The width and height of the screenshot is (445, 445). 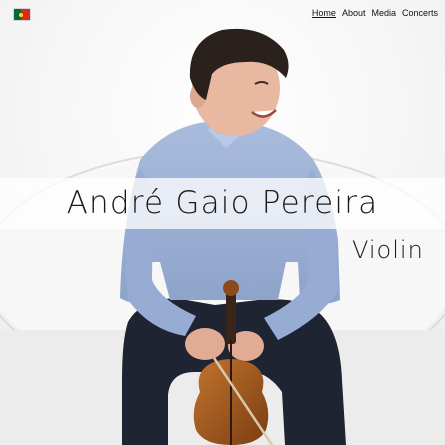 What do you see at coordinates (222, 14) in the screenshot?
I see `top-navigation: Home About Media Concerts` at bounding box center [222, 14].